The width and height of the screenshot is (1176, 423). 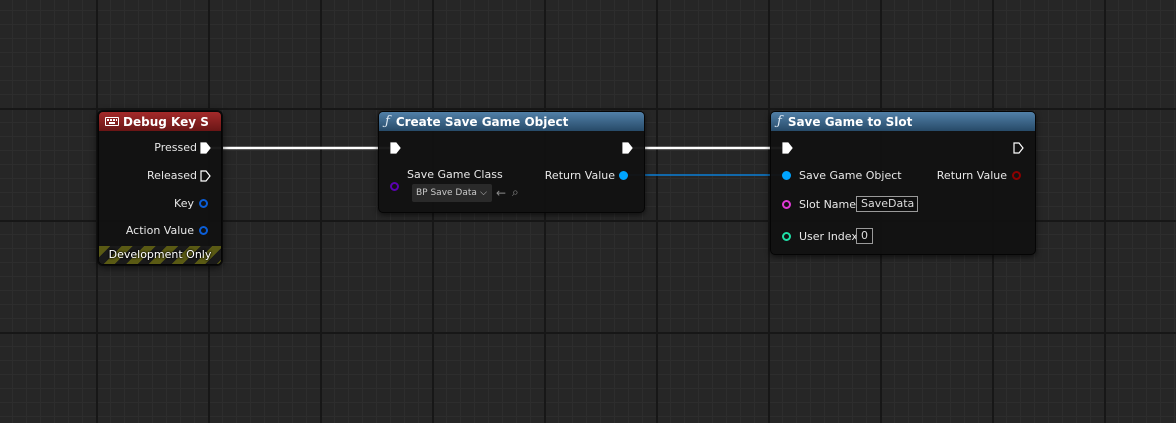 I want to click on slot-name-label: Slot Name, so click(x=828, y=204).